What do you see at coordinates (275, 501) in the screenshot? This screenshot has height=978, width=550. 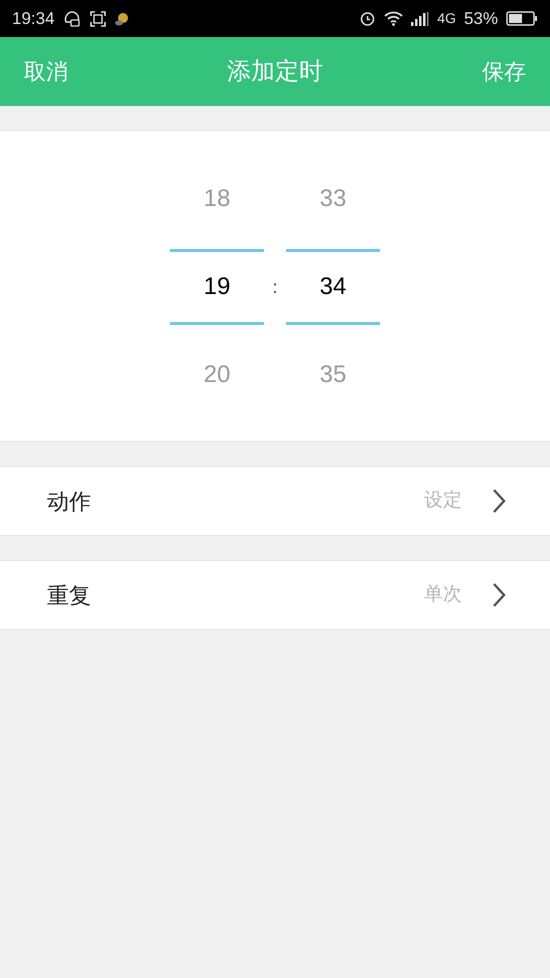 I see `settings-row: 动作 设定` at bounding box center [275, 501].